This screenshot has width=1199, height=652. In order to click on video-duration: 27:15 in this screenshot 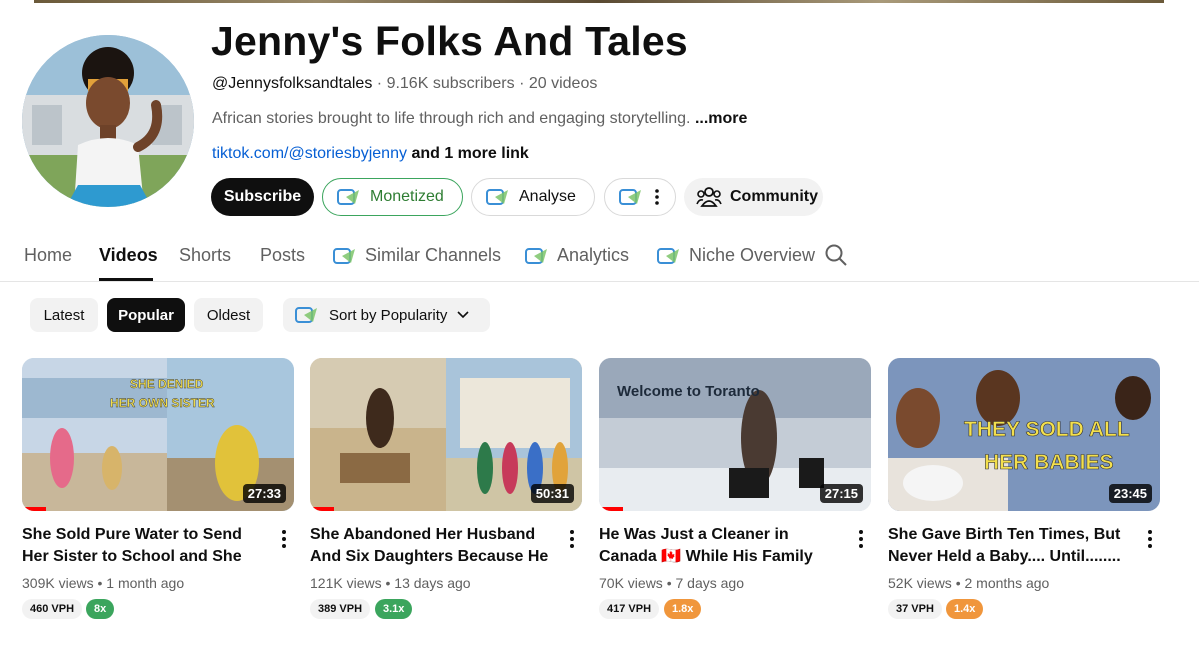, I will do `click(841, 493)`.